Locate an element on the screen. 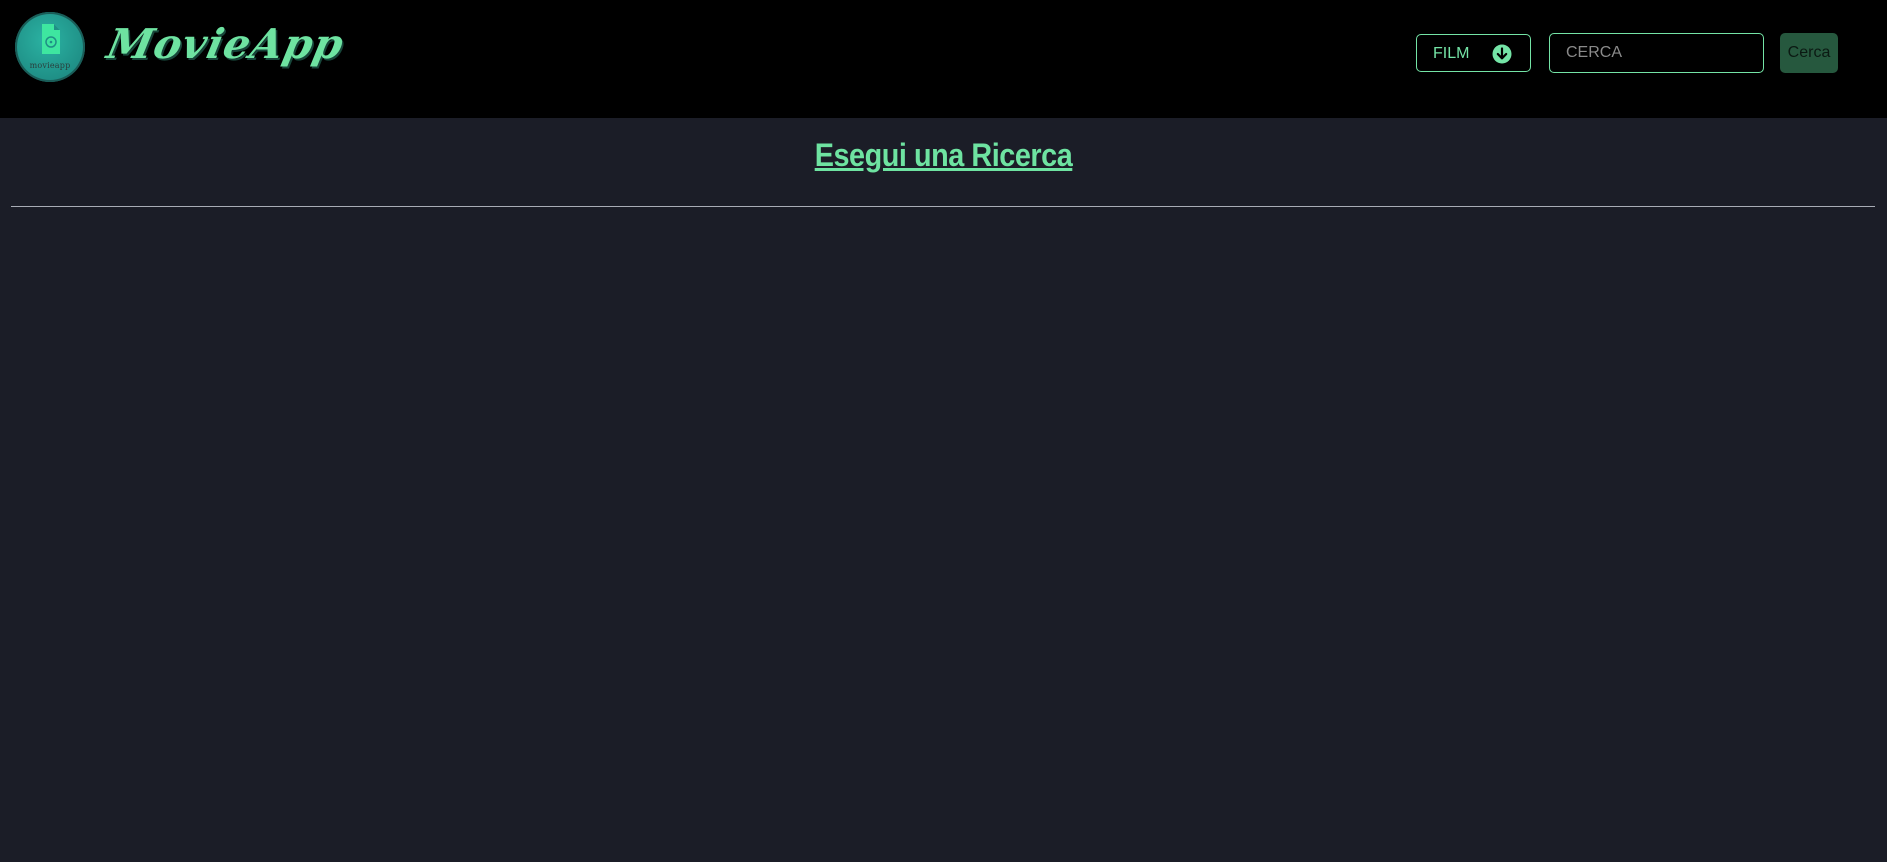  search-input is located at coordinates (1656, 53).